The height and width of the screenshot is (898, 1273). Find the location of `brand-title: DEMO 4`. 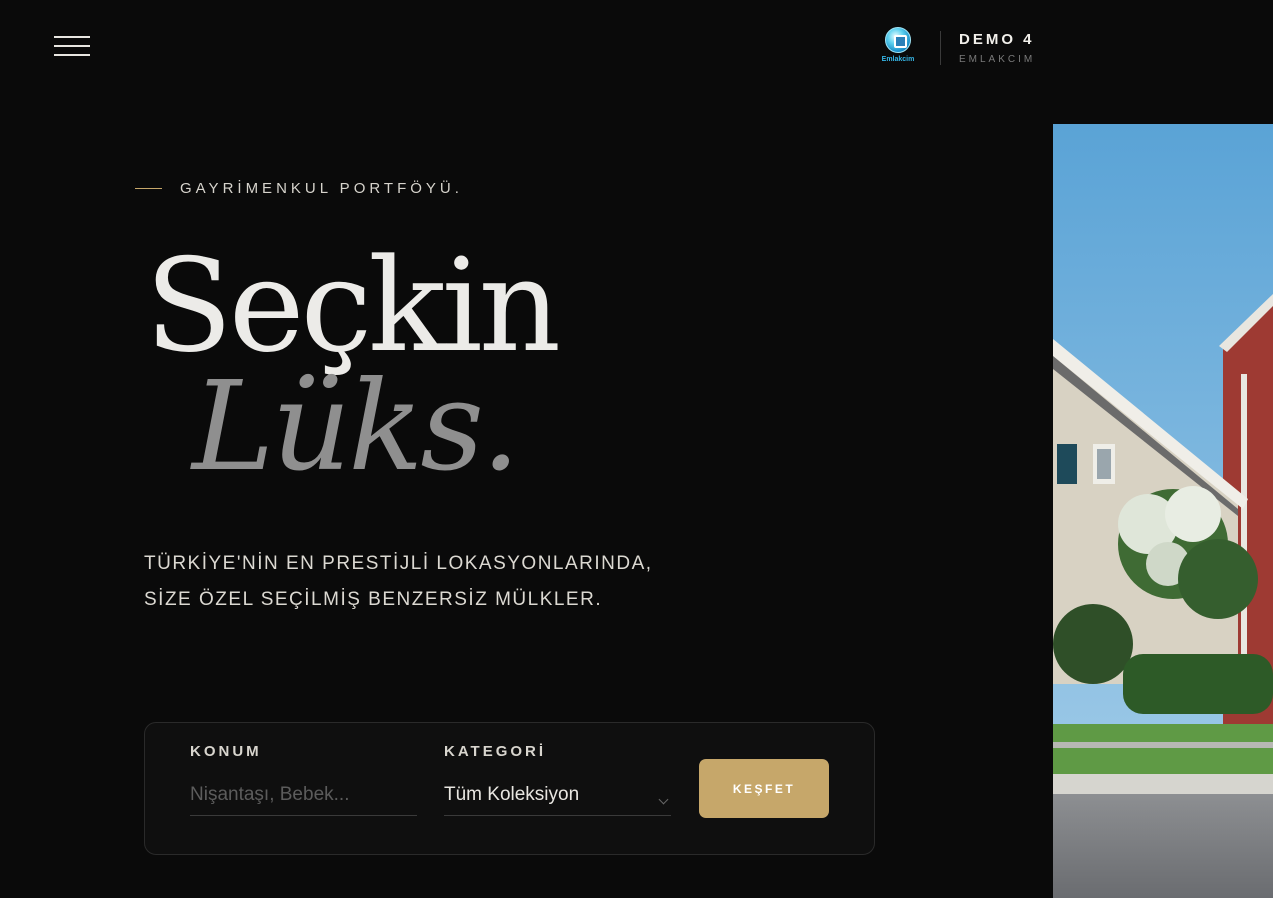

brand-title: DEMO 4 is located at coordinates (997, 39).